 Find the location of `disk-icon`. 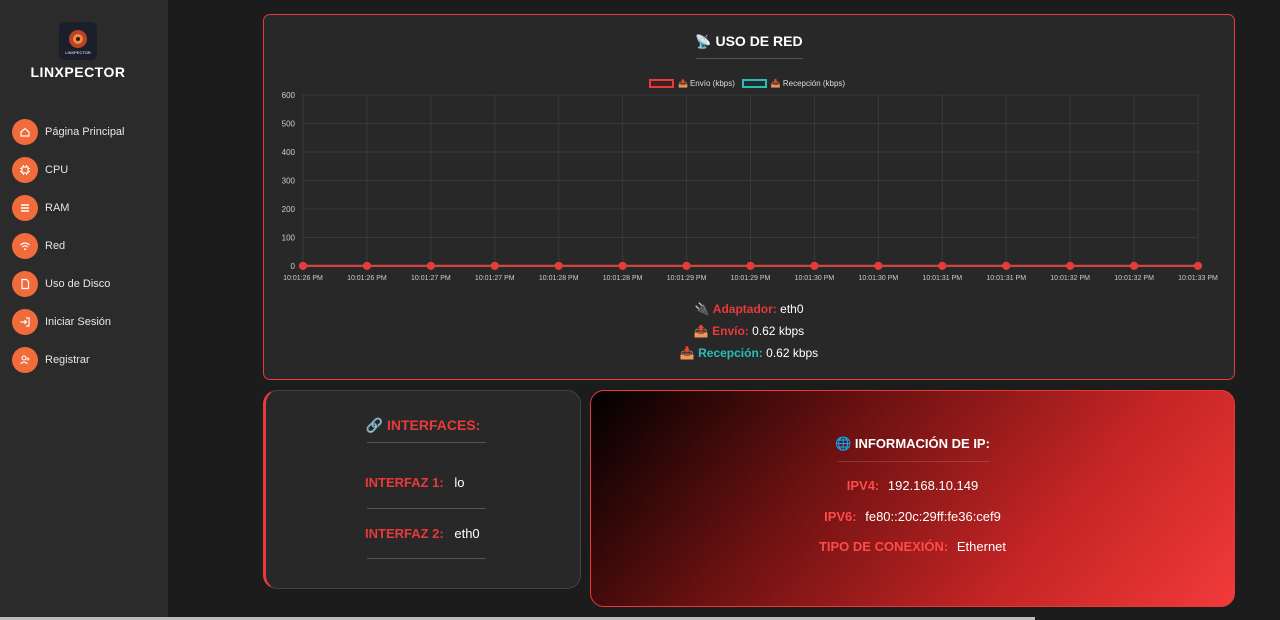

disk-icon is located at coordinates (25, 284).